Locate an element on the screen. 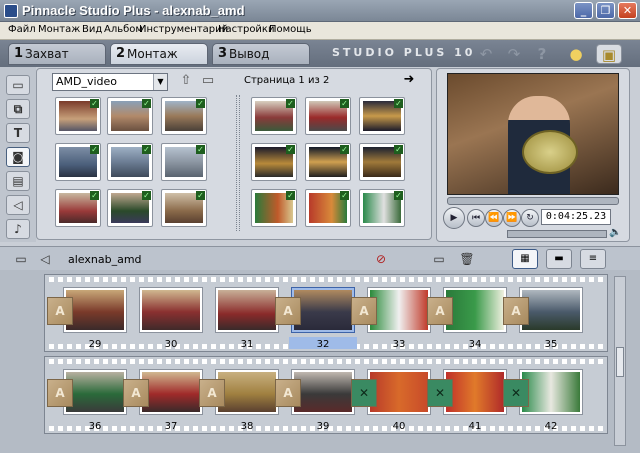 This screenshot has height=453, width=640. clip-number: 38 is located at coordinates (247, 426).